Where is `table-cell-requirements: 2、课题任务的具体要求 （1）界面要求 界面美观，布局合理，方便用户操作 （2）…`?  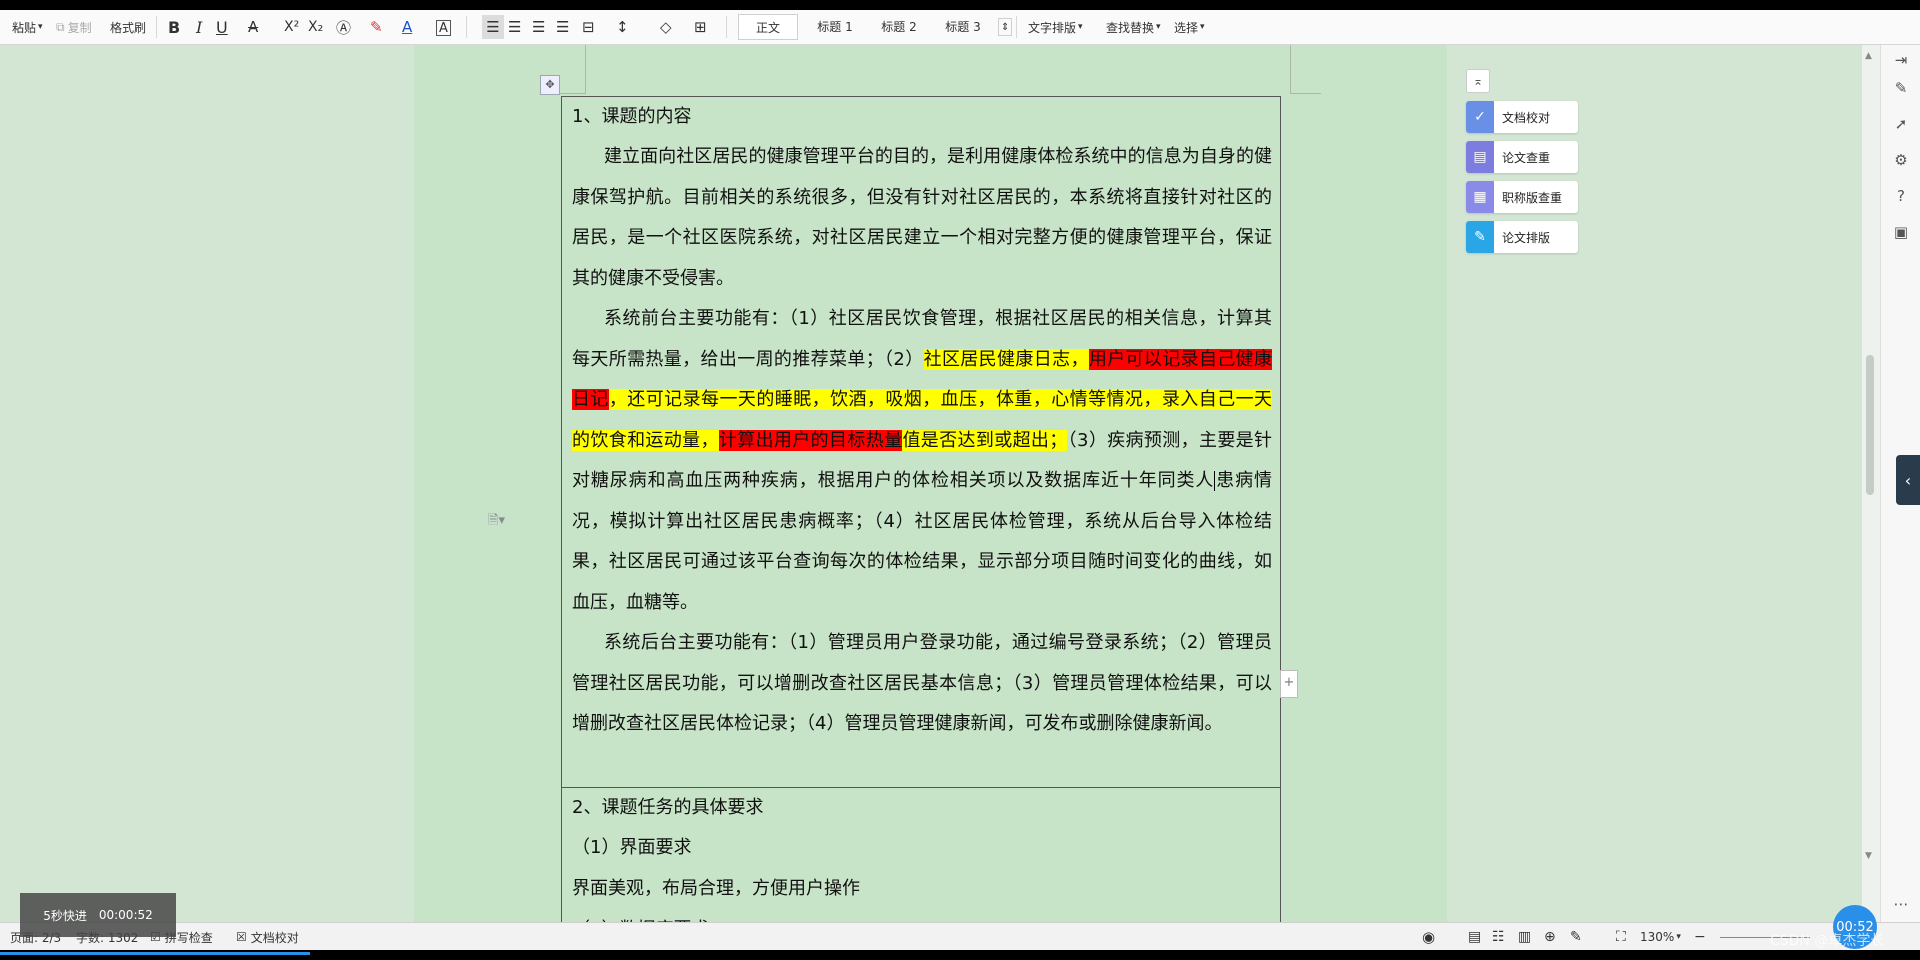 table-cell-requirements: 2、课题任务的具体要求 （1）界面要求 界面美观，布局合理，方便用户操作 （2）… is located at coordinates (921, 855).